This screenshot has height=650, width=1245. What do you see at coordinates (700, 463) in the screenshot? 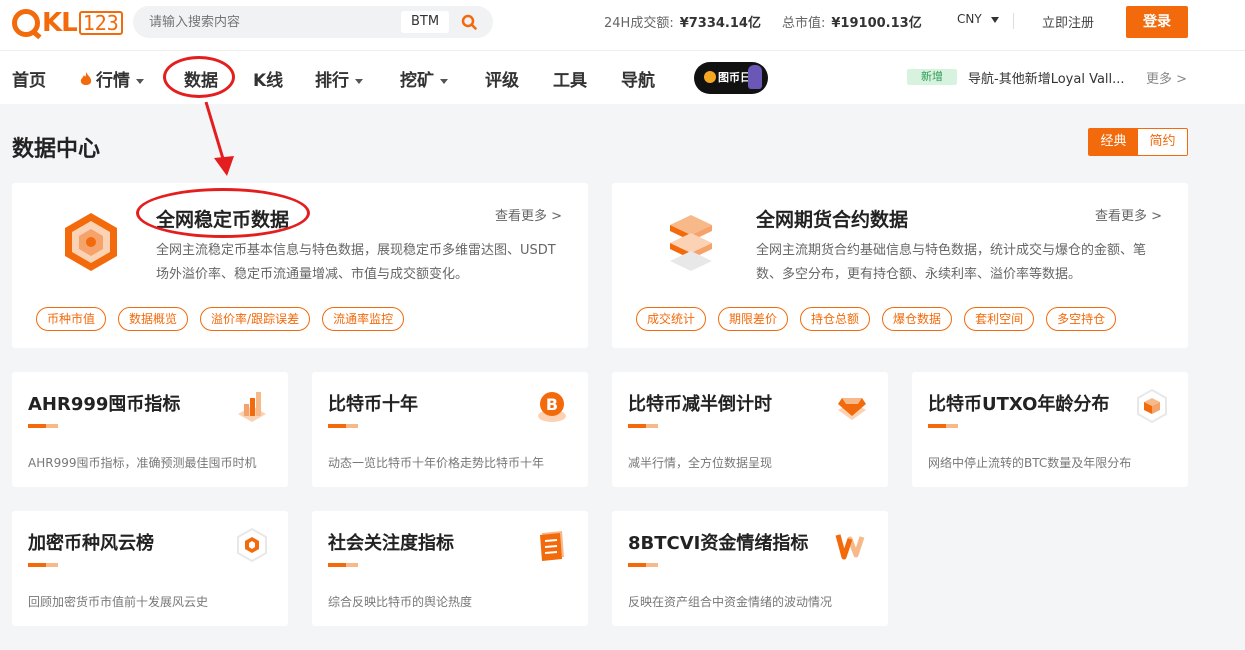
I see `card-description: 减半行情，全方位数据呈现` at bounding box center [700, 463].